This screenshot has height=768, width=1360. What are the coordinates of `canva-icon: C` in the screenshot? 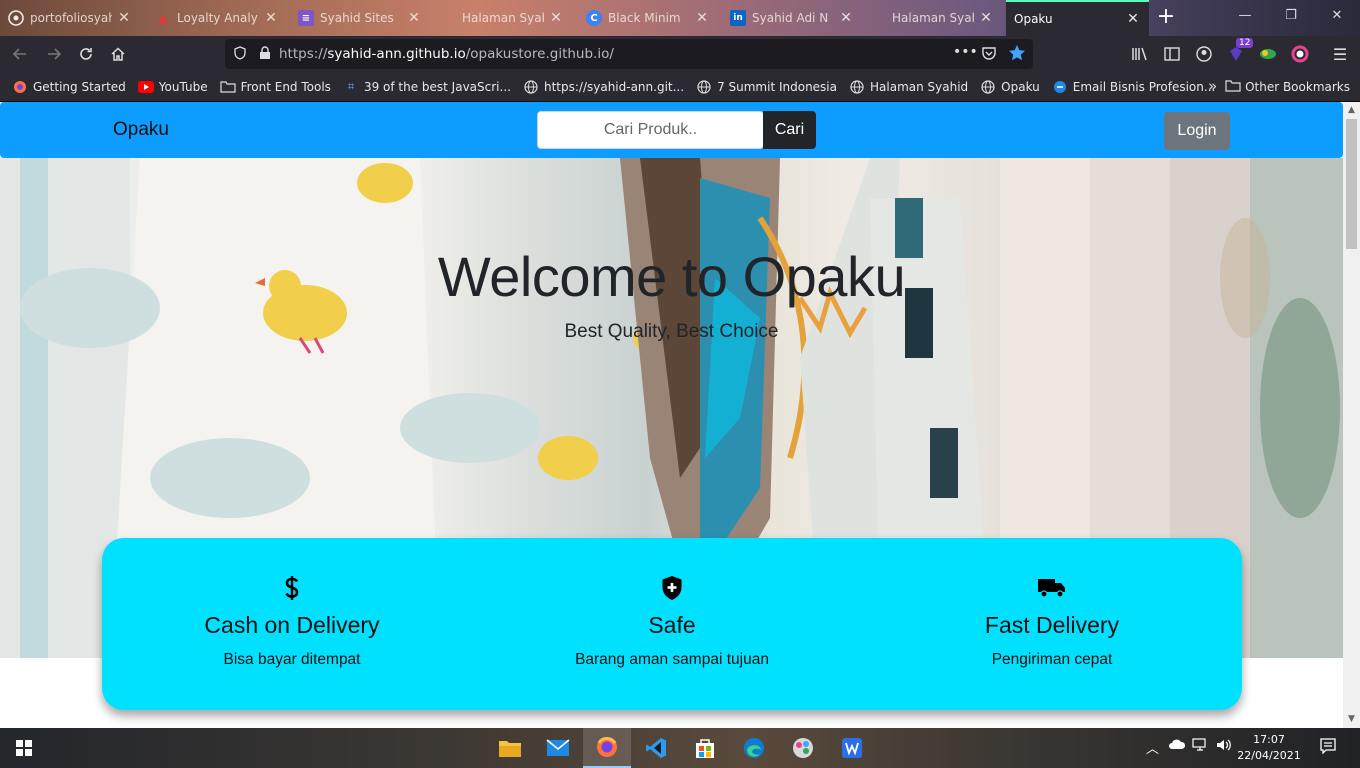 It's located at (594, 18).